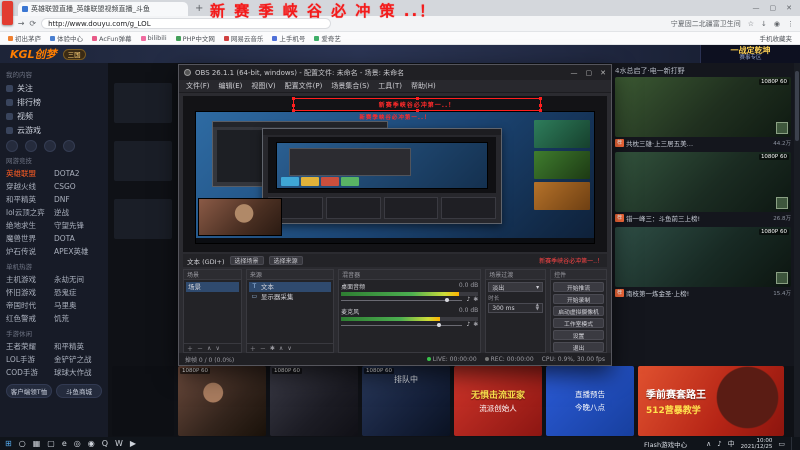  I want to click on mall-button: 斗鱼商城, so click(79, 391).